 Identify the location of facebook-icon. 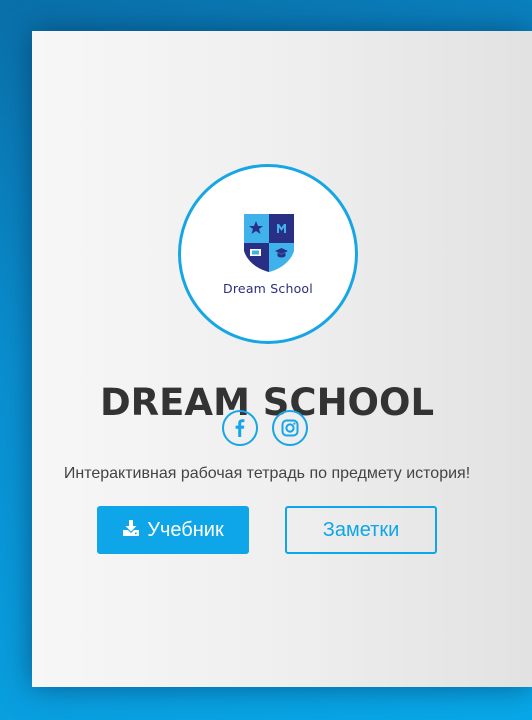
(240, 428).